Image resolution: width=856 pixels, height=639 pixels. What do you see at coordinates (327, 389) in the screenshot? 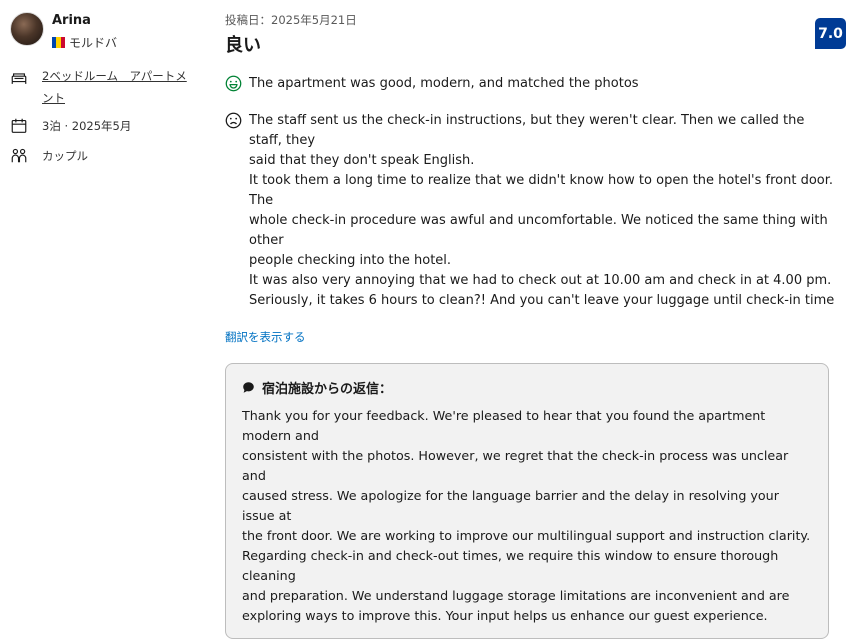
I see `property-reply-heading: 宿泊施設からの返信：` at bounding box center [327, 389].